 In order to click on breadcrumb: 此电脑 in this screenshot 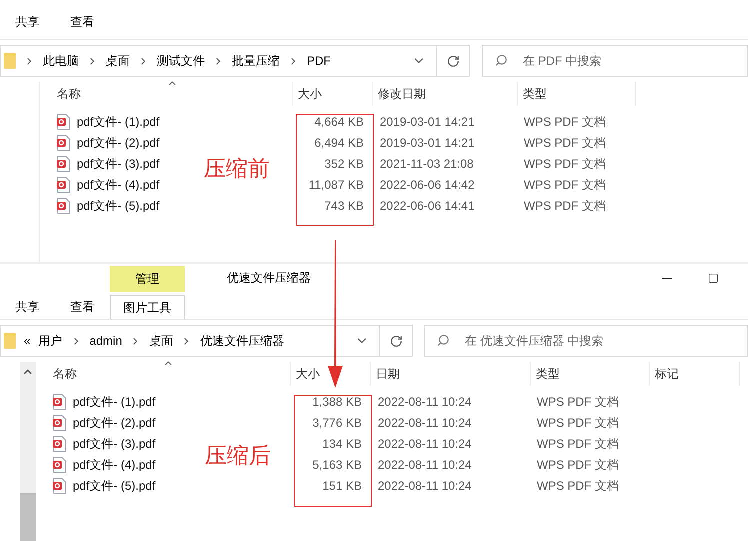, I will do `click(61, 61)`.